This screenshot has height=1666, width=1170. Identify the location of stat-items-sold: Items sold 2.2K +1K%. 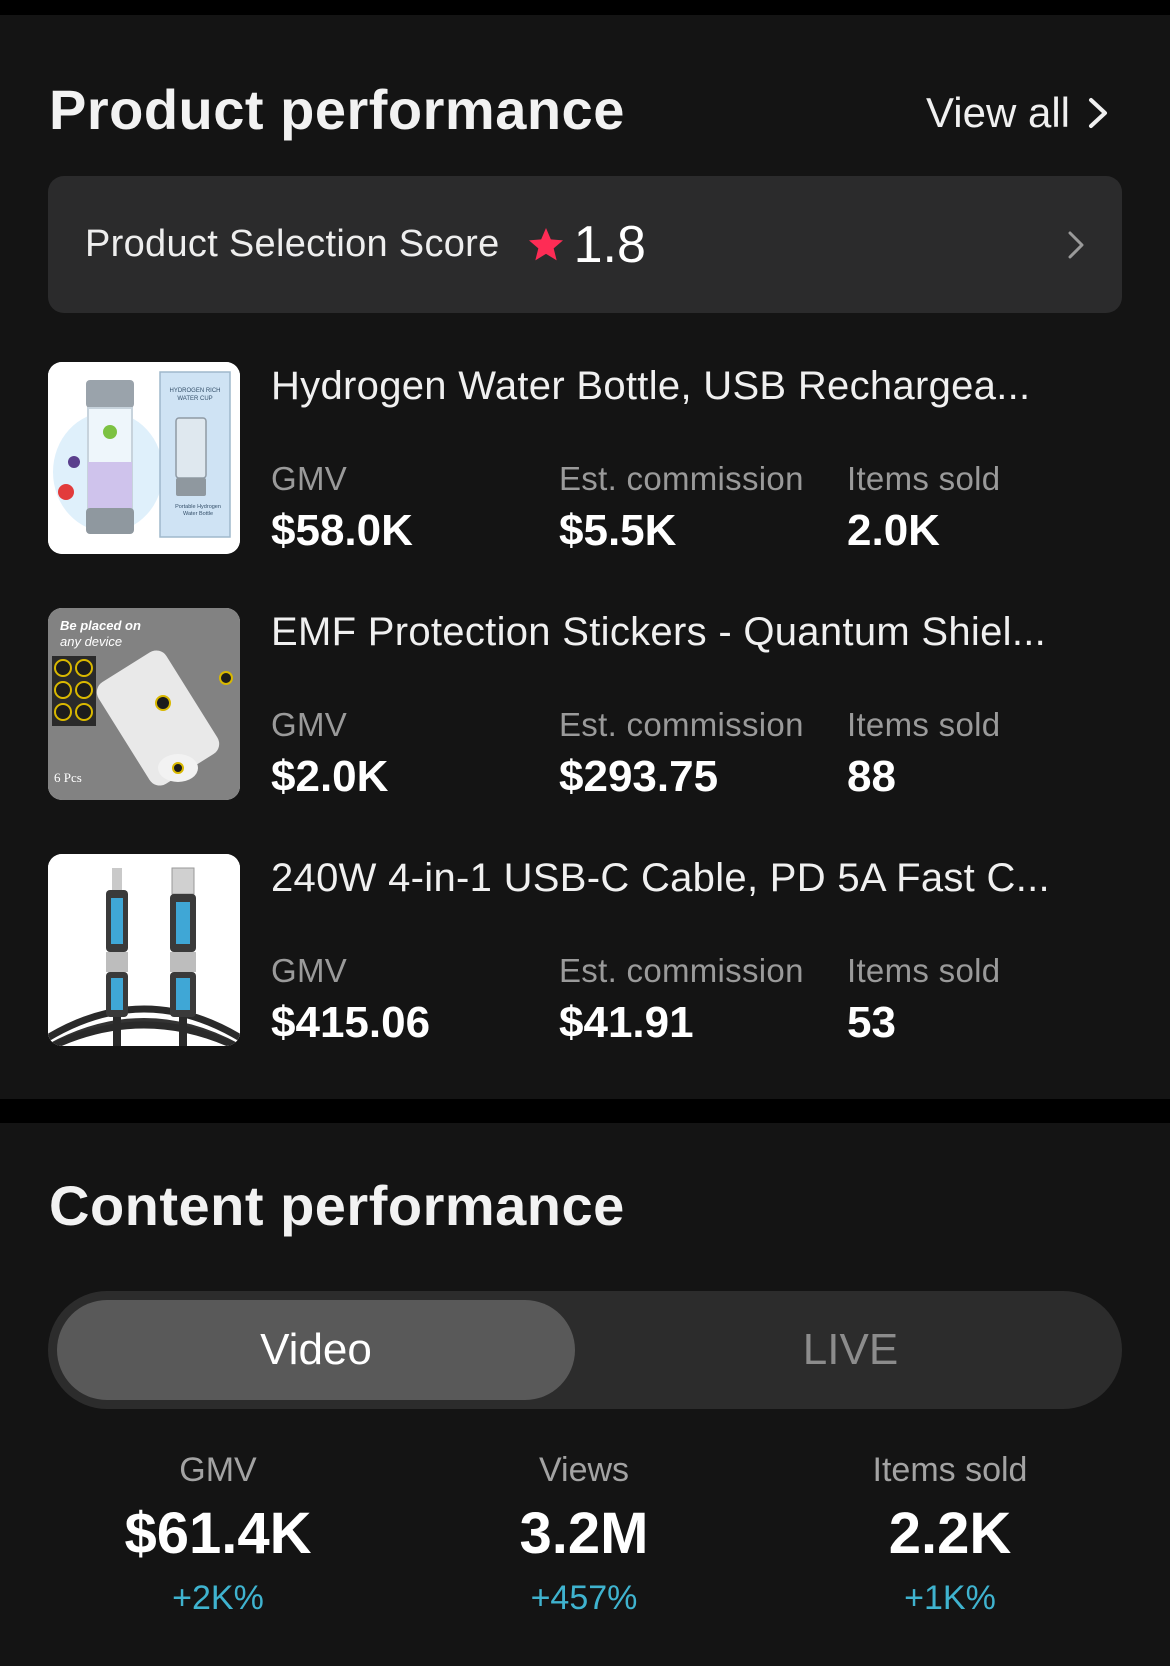
(950, 1534).